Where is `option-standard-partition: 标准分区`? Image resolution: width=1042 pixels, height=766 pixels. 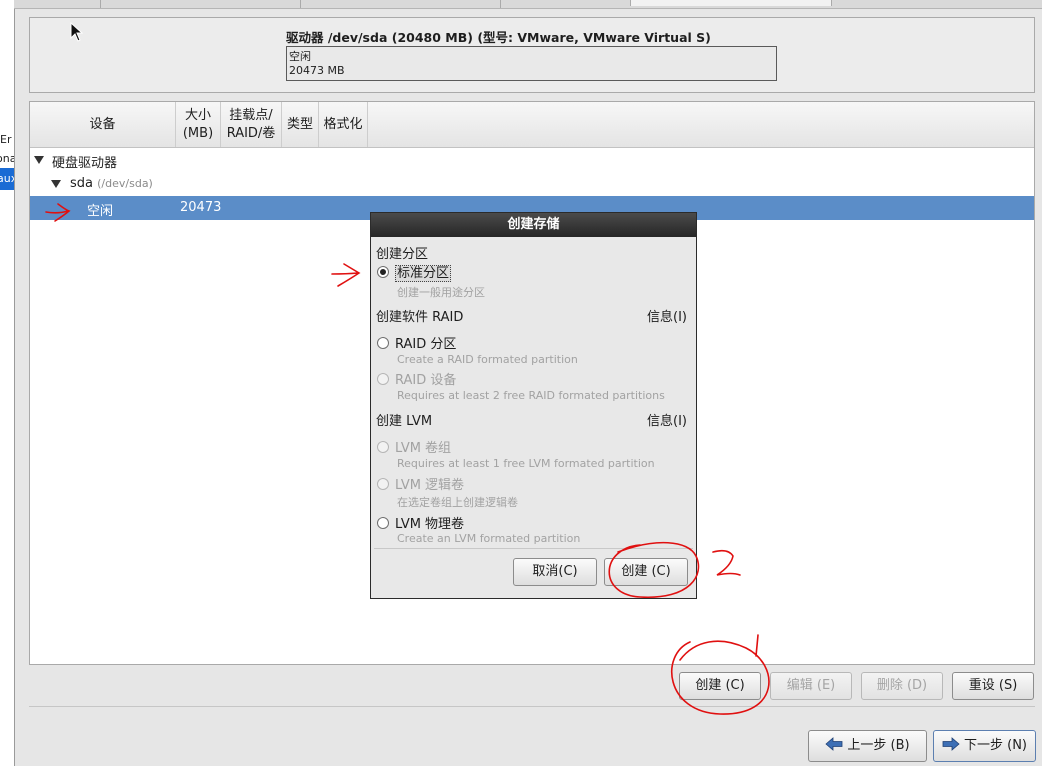 option-standard-partition: 标准分区 is located at coordinates (414, 272).